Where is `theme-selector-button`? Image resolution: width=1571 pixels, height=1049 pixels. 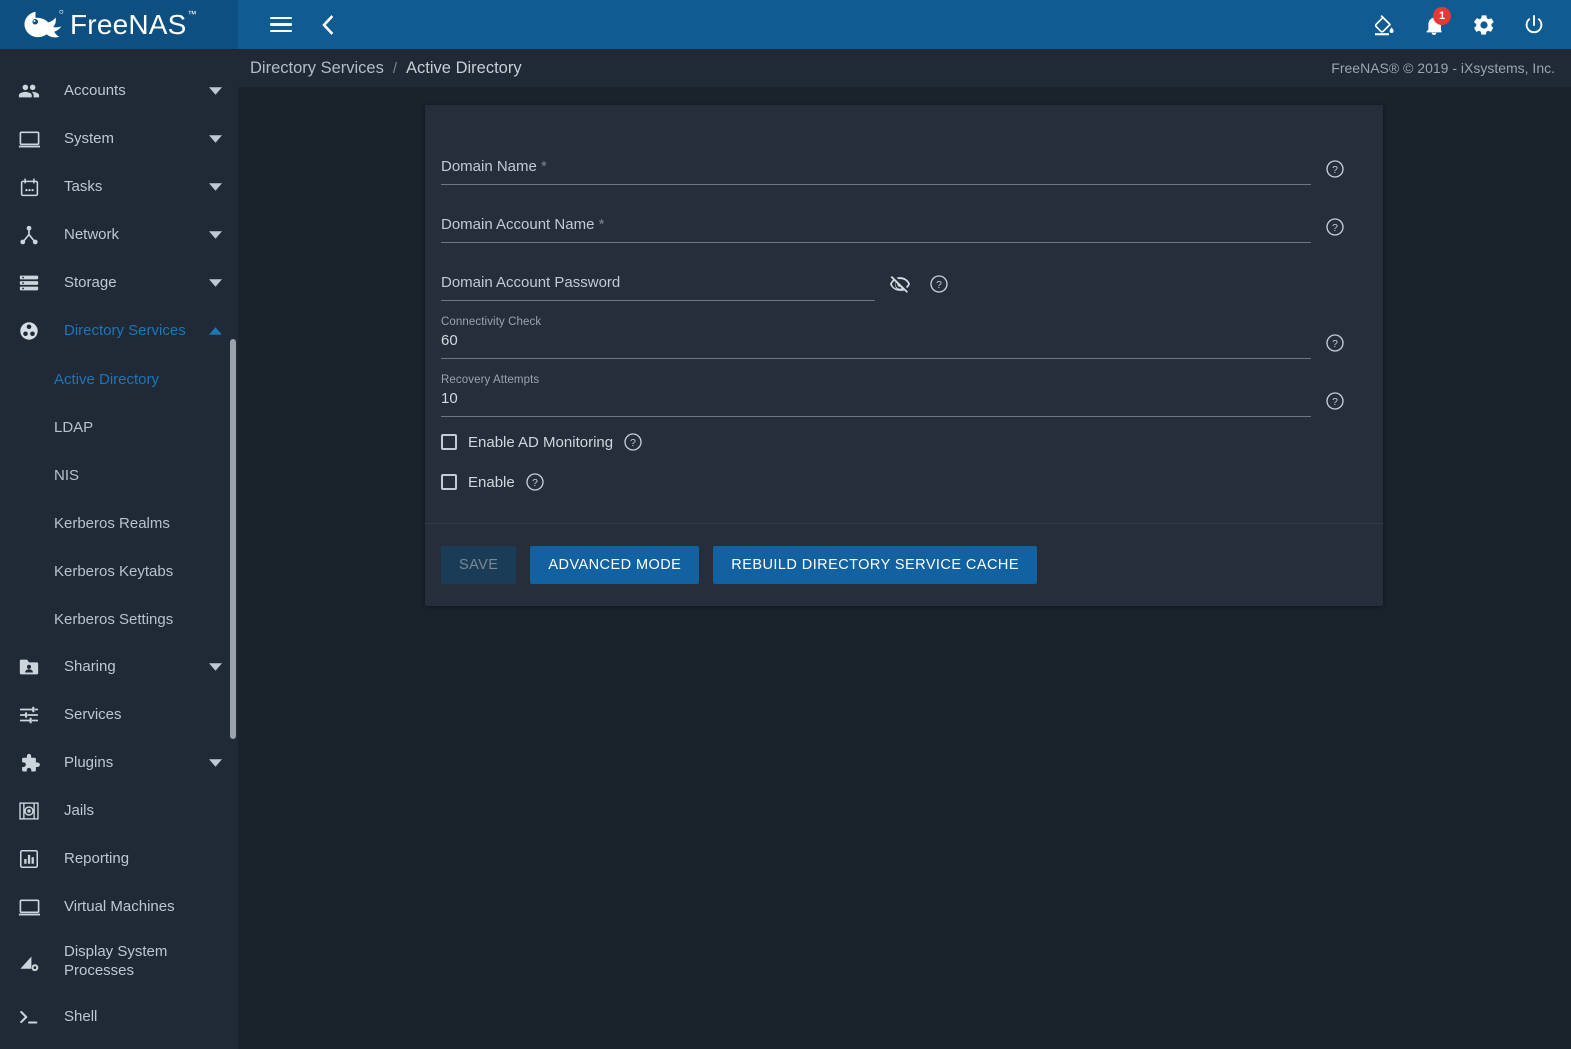 theme-selector-button is located at coordinates (1384, 25).